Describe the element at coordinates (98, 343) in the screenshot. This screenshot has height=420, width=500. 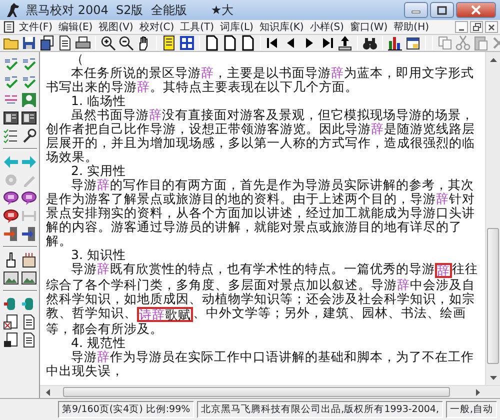
I see `section-heading: 4. 规范性` at that location.